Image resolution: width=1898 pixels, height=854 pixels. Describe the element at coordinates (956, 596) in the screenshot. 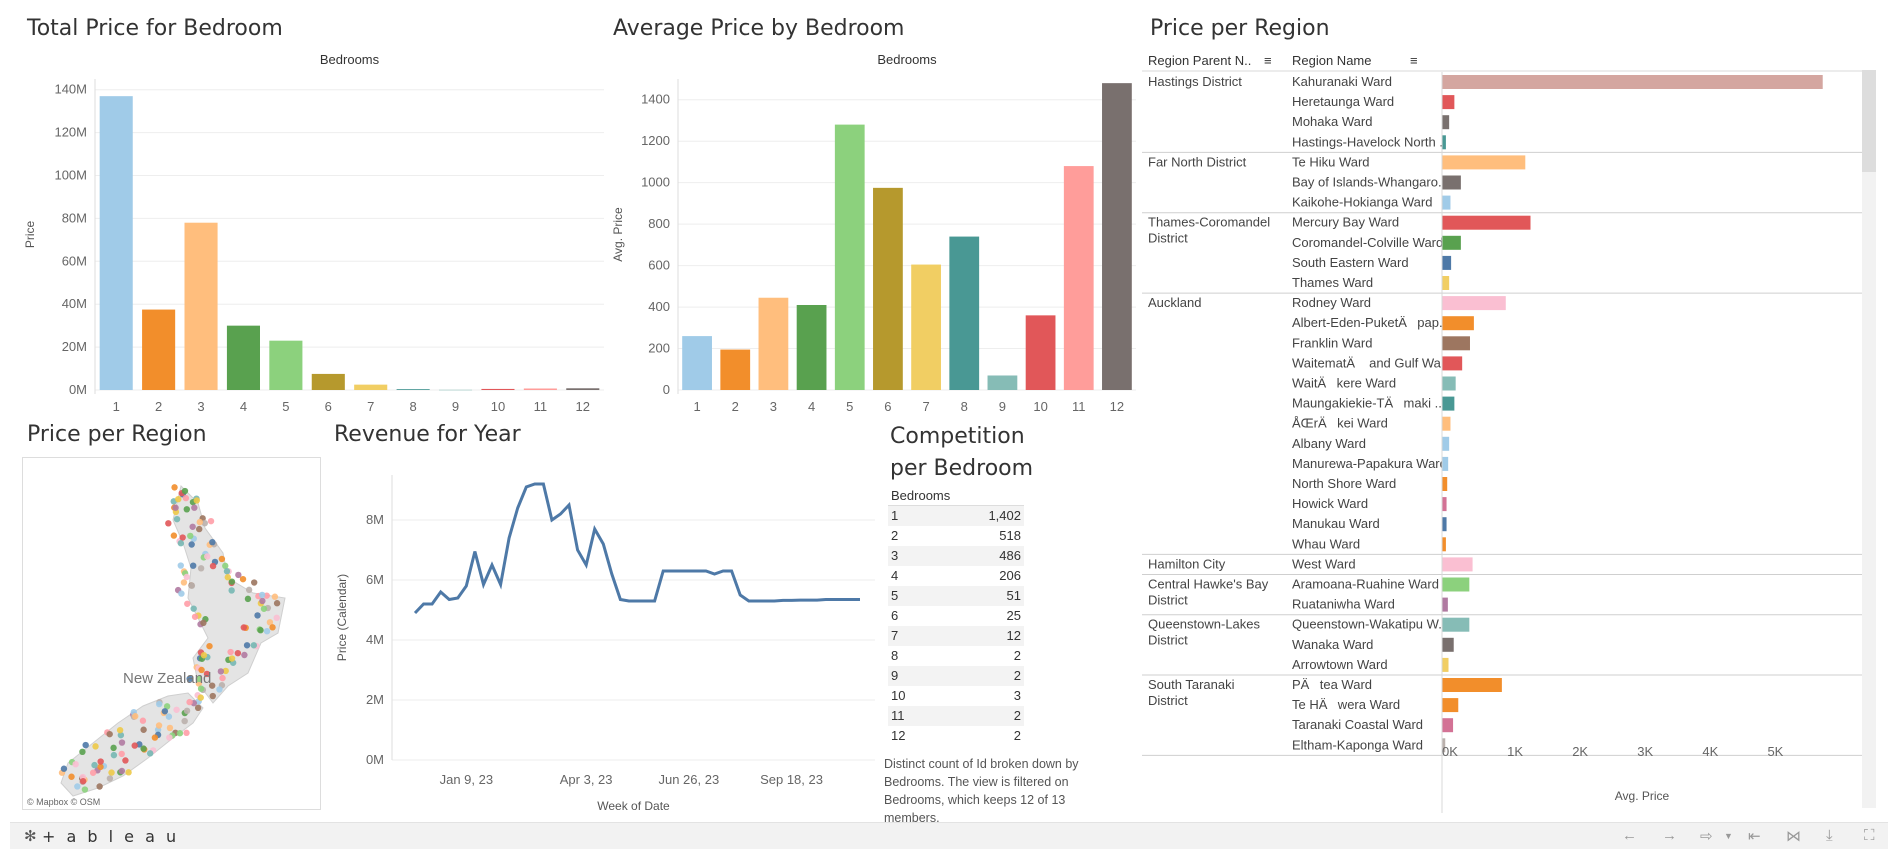

I see `competition-row: 5 51` at that location.